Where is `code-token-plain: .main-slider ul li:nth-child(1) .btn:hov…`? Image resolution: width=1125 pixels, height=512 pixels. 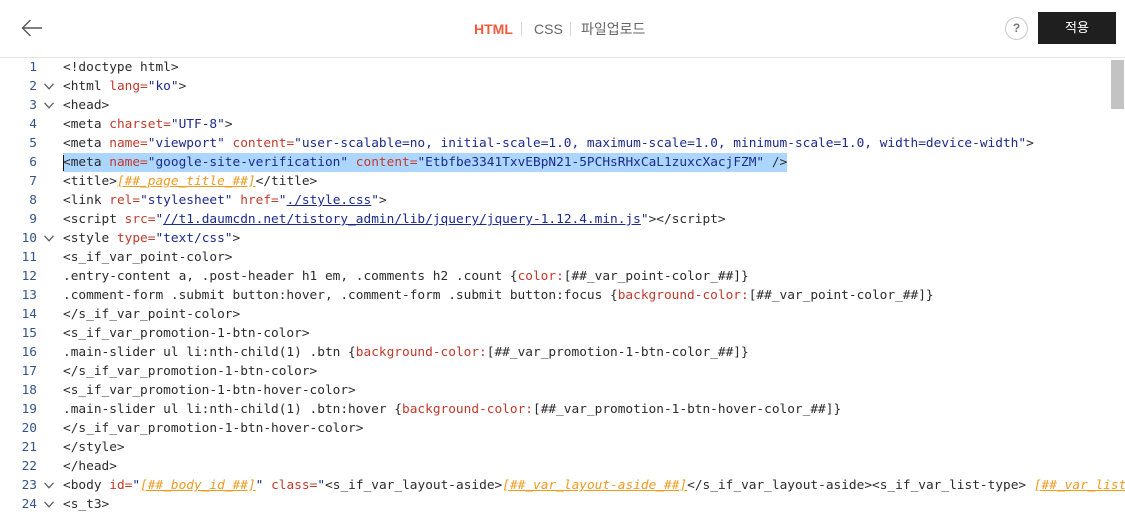
code-token-plain: .main-slider ul li:nth-child(1) .btn:hov… is located at coordinates (232, 409).